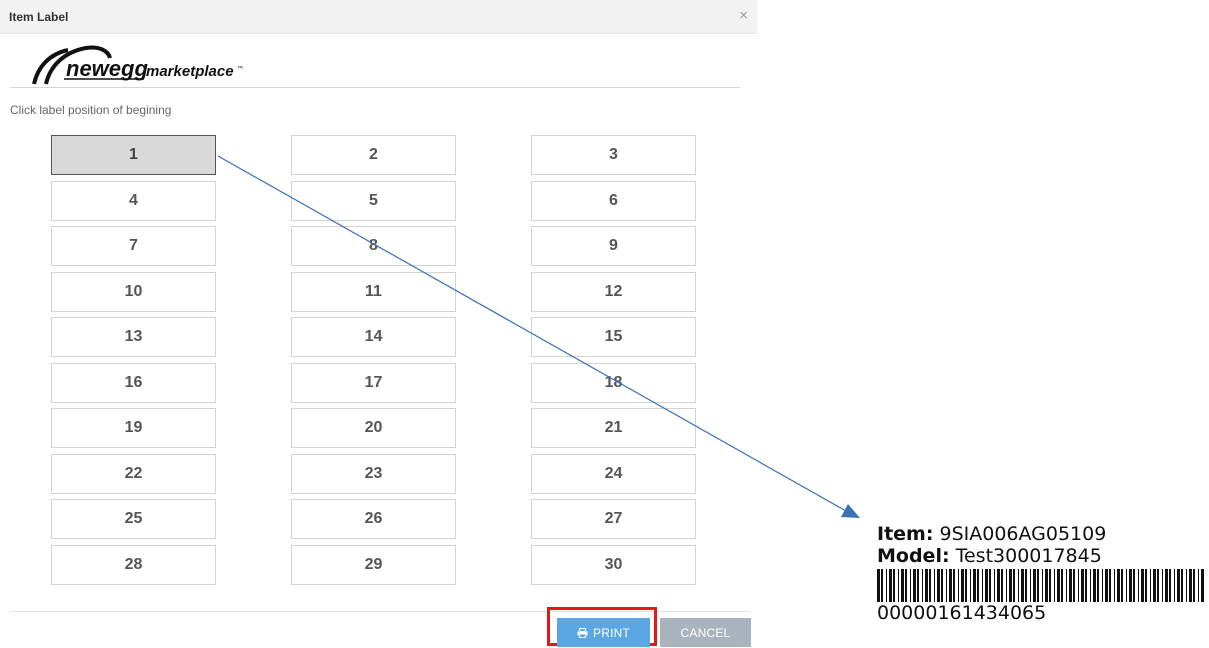 The height and width of the screenshot is (648, 1209). Describe the element at coordinates (133, 474) in the screenshot. I see `label-position-22: 22` at that location.